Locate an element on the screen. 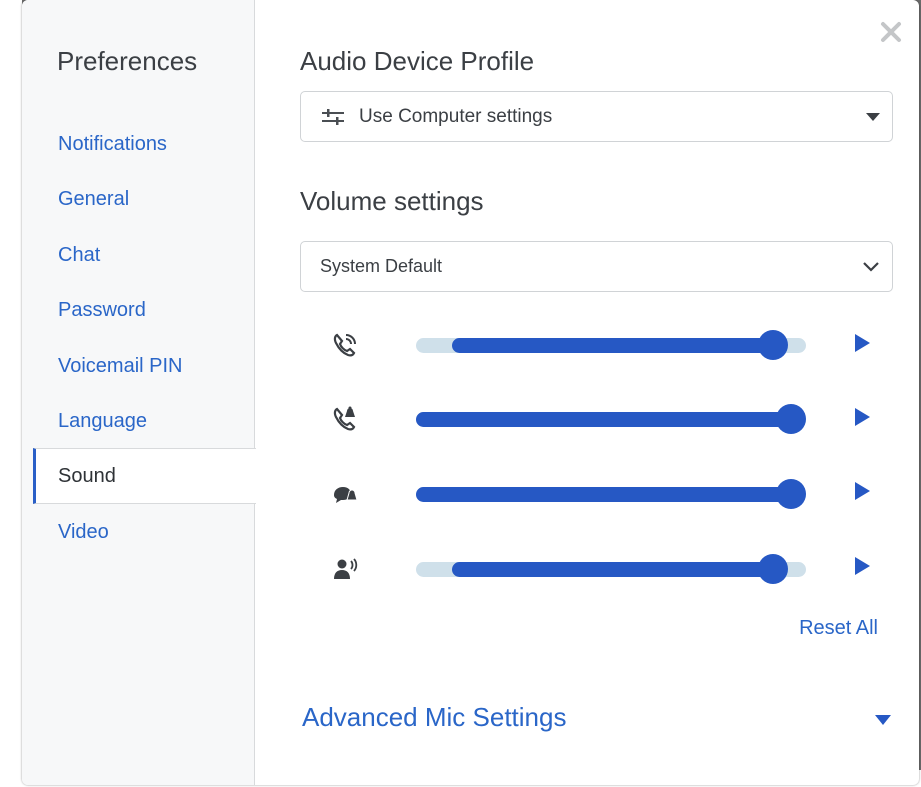 The image size is (921, 787). alert-volume-slider is located at coordinates (611, 419).